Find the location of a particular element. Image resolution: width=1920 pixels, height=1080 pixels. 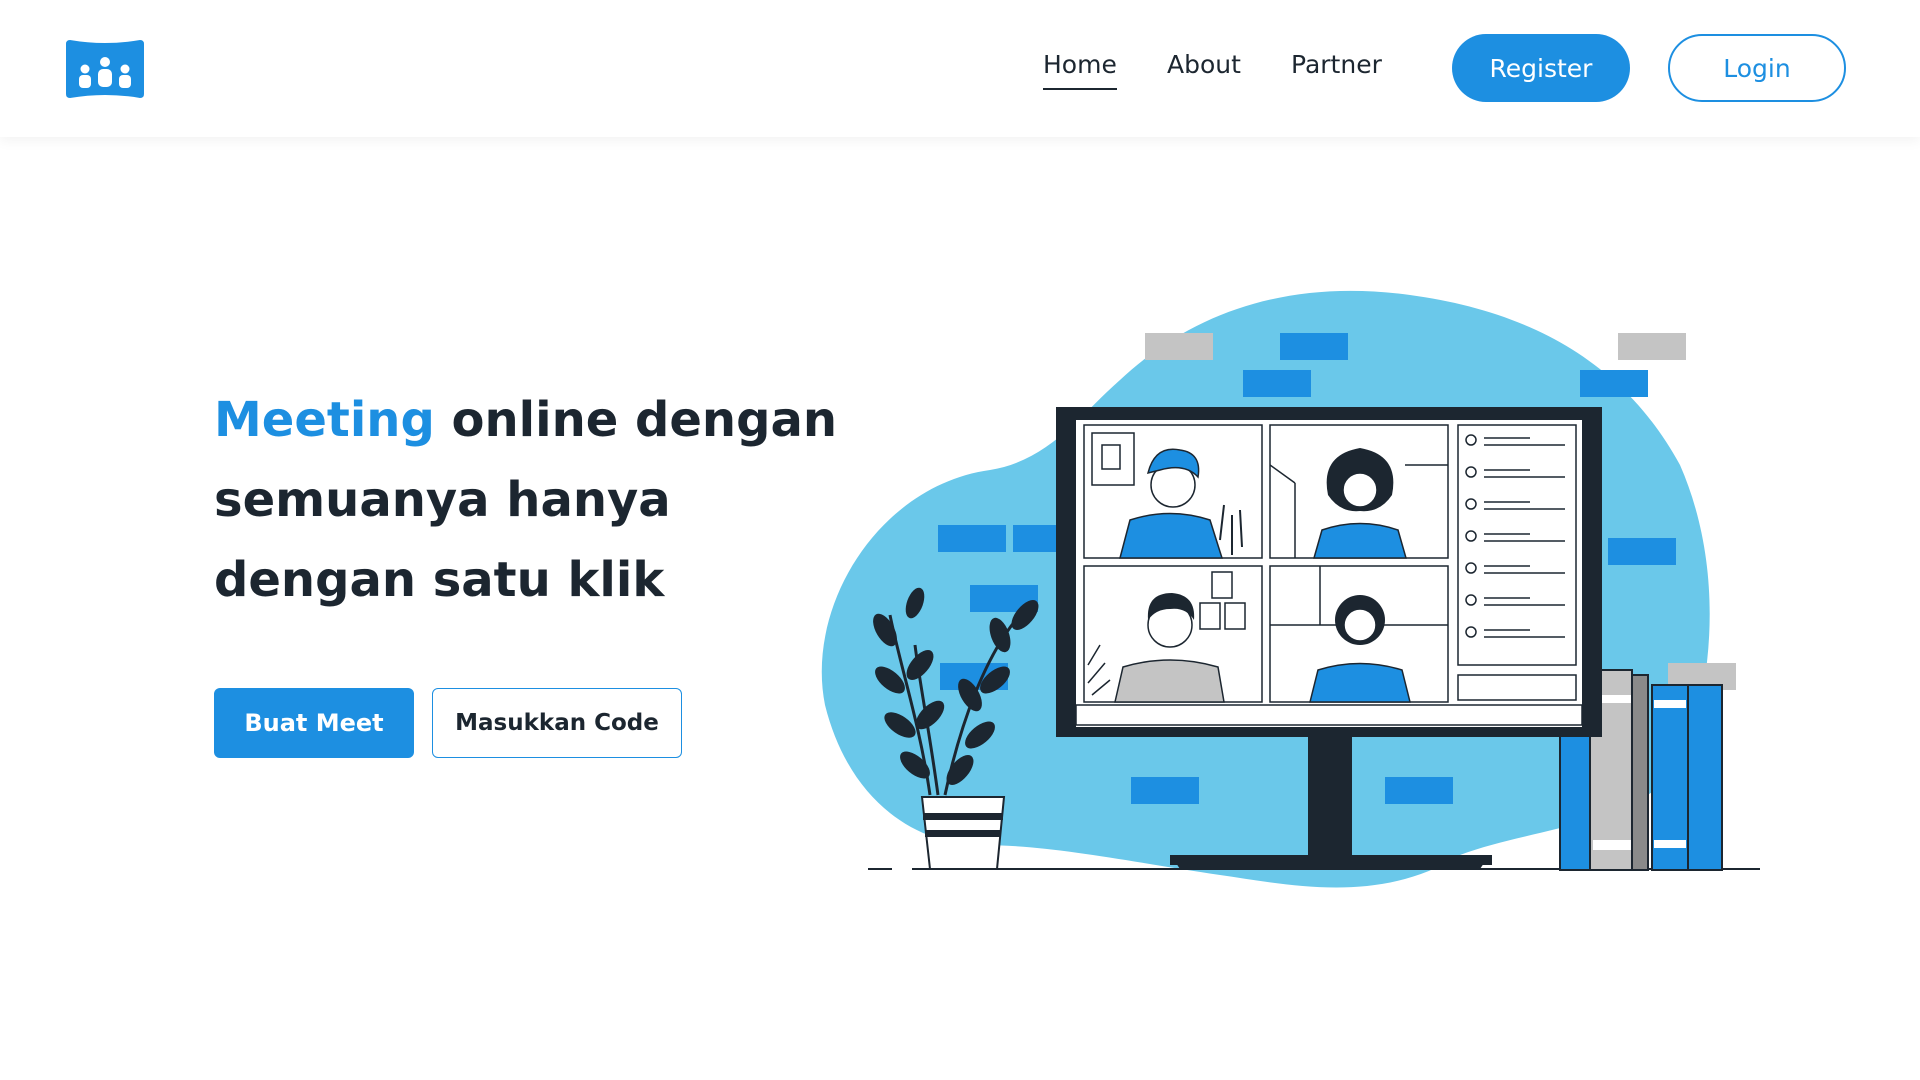

navbar: Home About Partner Register Login is located at coordinates (960, 68).